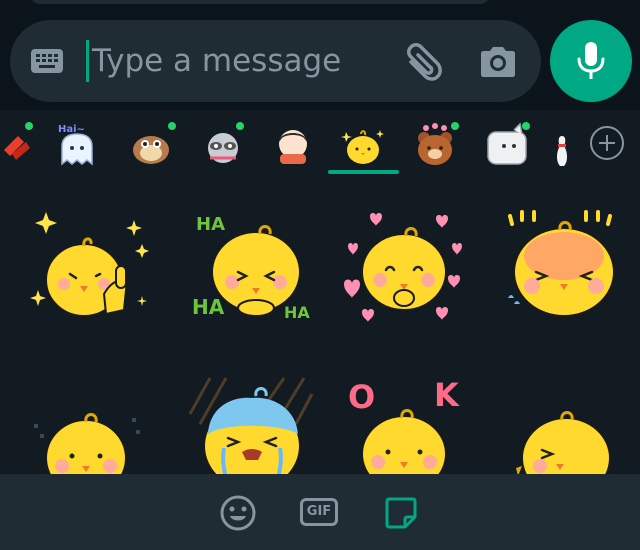 The height and width of the screenshot is (550, 640). I want to click on pack-ghost-icon: Hai~, so click(77, 145).